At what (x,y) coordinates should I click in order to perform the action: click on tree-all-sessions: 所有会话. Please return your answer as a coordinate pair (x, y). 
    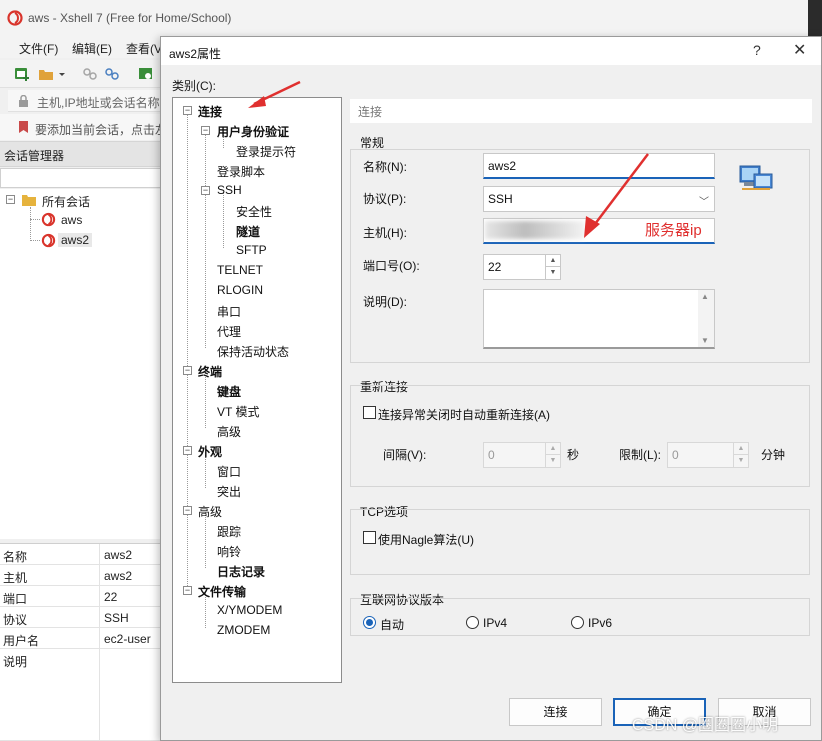
    Looking at the image, I should click on (66, 201).